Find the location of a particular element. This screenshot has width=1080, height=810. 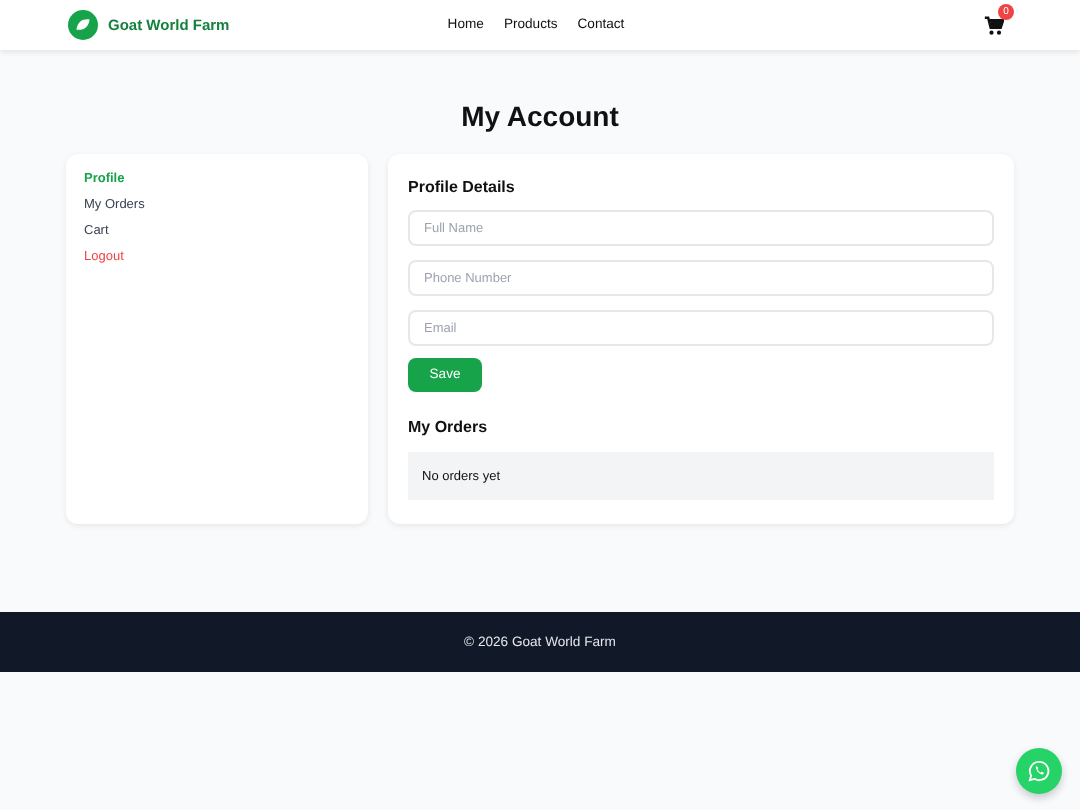

chat-button is located at coordinates (1039, 771).